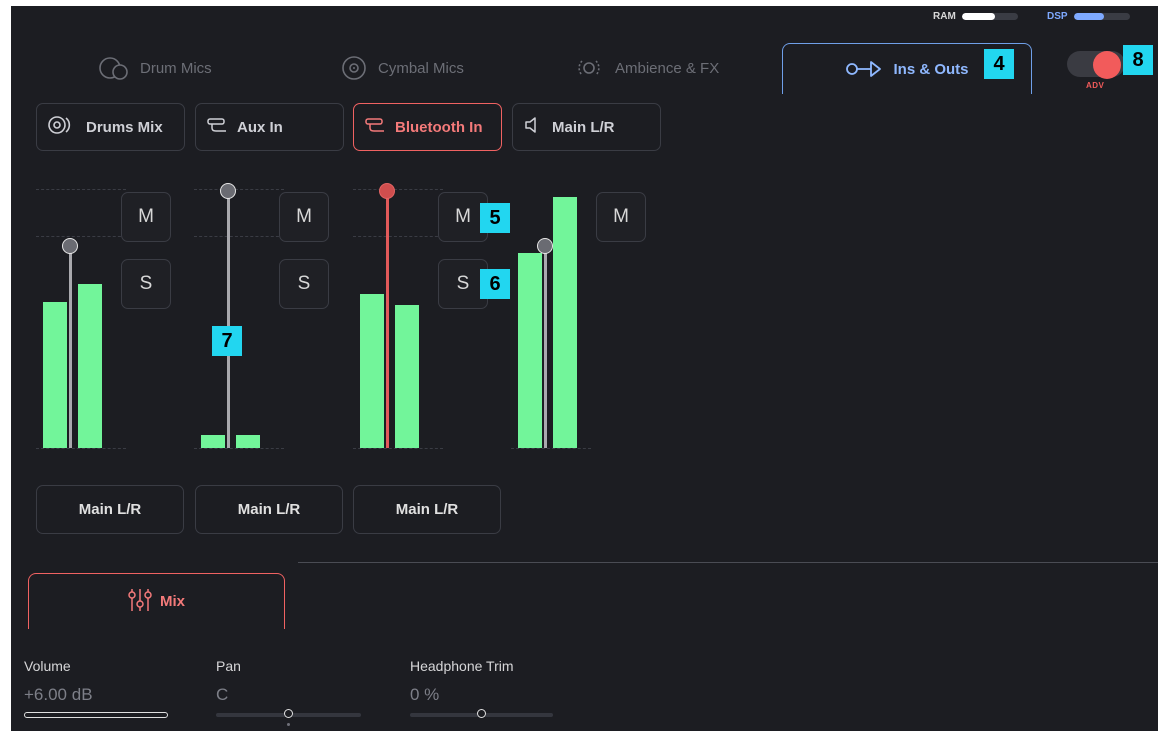 This screenshot has width=1158, height=731. Describe the element at coordinates (462, 666) in the screenshot. I see `headphone-trim-label: Headphone Trim` at that location.